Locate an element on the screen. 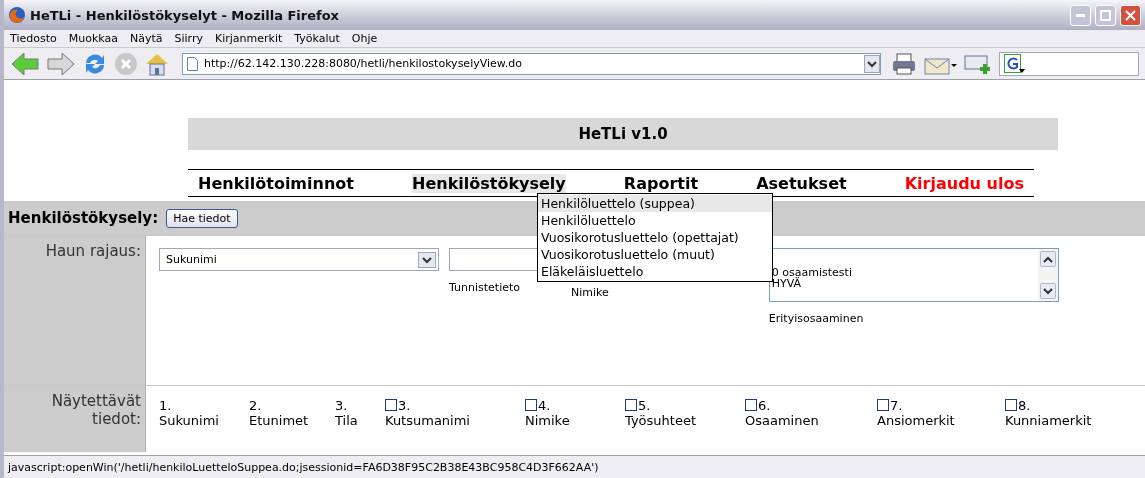  field-label: Erityisosaaminen is located at coordinates (816, 318).